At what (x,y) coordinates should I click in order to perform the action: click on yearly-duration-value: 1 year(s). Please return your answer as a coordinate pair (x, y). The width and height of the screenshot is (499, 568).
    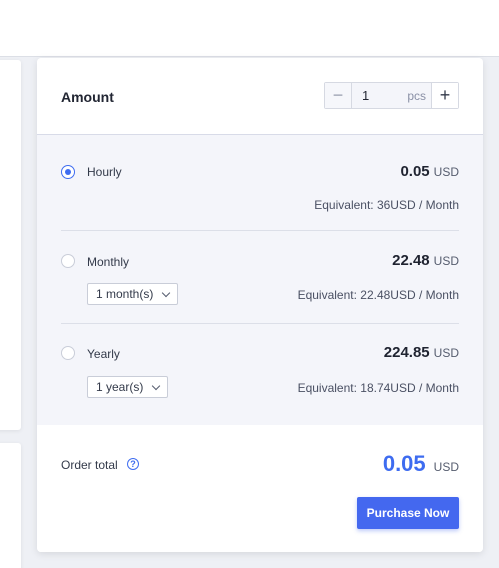
    Looking at the image, I should click on (120, 387).